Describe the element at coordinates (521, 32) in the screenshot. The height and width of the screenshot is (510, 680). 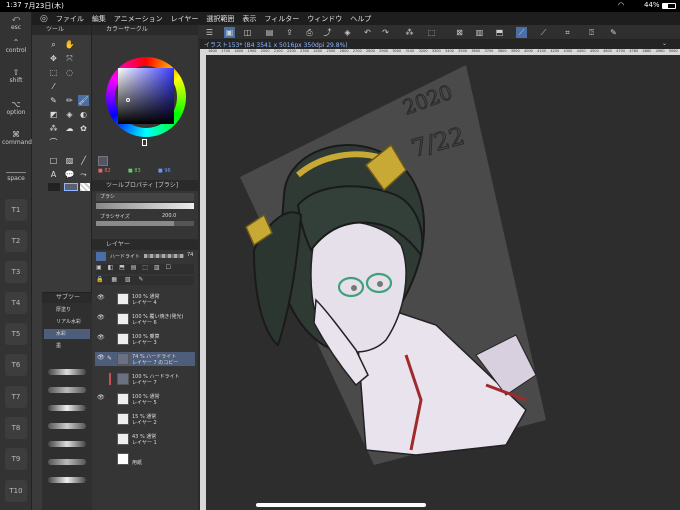
I see `snap-ruler-icon: ⟋` at that location.